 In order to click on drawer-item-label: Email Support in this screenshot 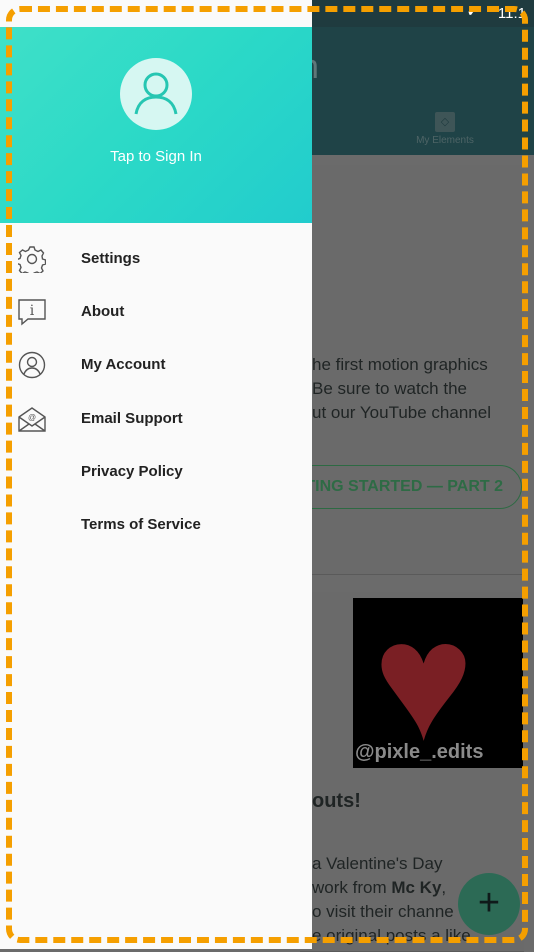, I will do `click(132, 418)`.